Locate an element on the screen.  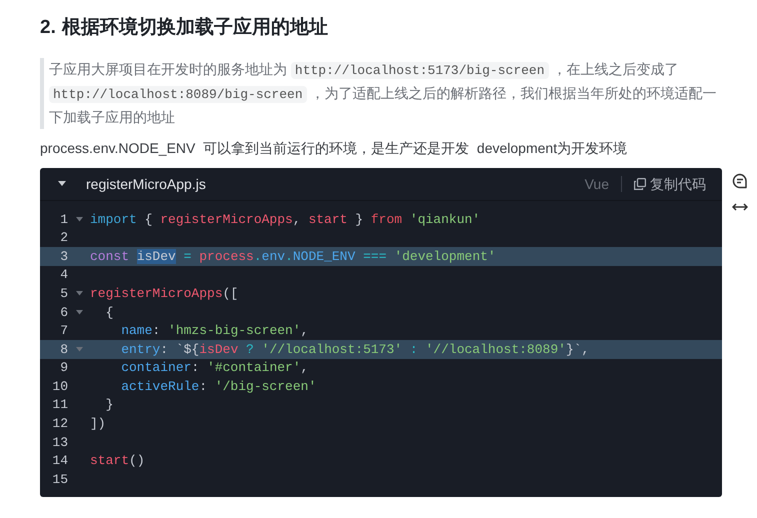
code-text: name: 'hmzs-big-screen', is located at coordinates (214, 331).